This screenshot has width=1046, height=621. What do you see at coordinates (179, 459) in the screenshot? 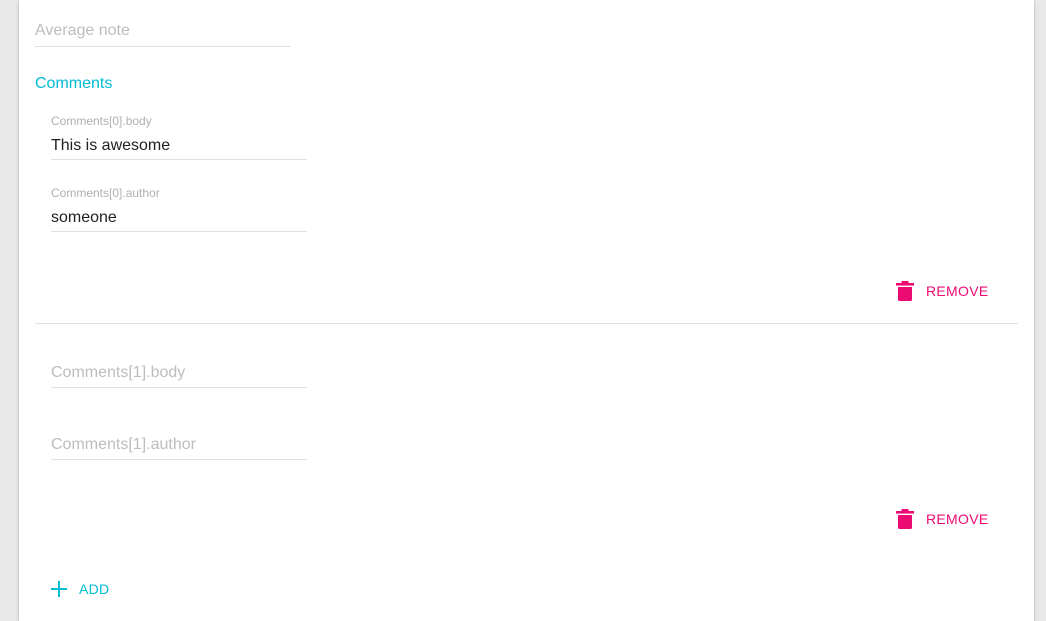
I see `comment-1-author-underline` at bounding box center [179, 459].